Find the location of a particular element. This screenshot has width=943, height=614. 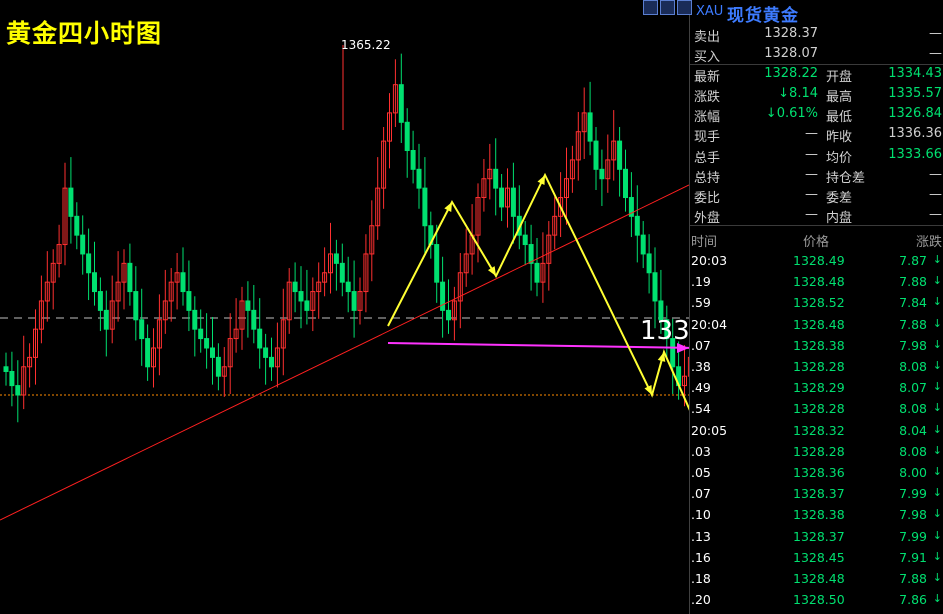

tick-row: 20:04 1328.48 7.88 ↓ is located at coordinates (816, 324).